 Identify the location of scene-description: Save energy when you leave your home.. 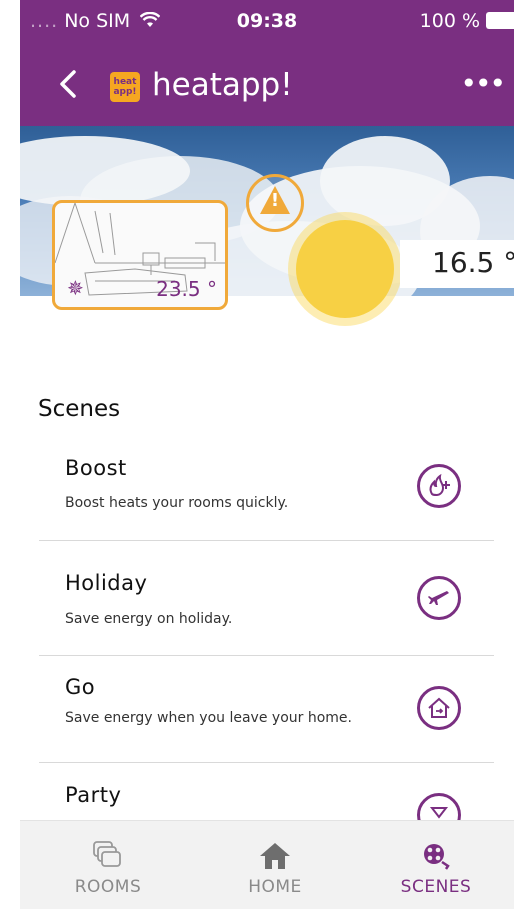
(208, 718).